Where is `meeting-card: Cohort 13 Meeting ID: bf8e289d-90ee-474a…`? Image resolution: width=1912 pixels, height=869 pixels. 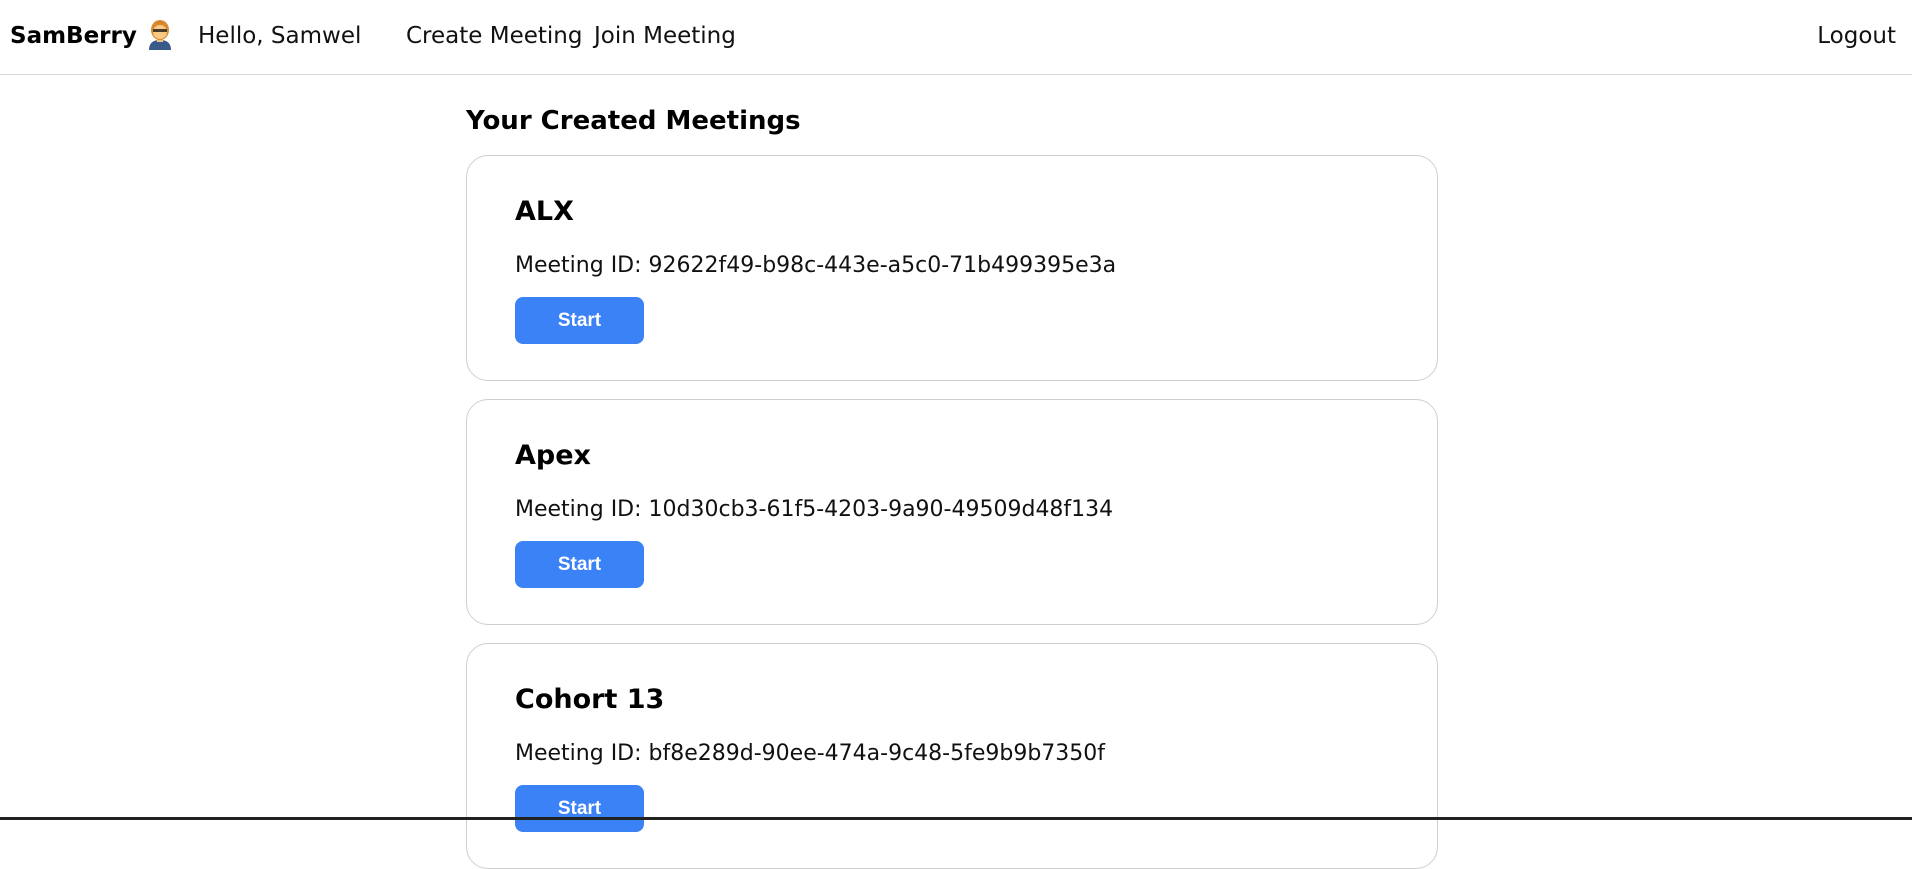
meeting-card: Cohort 13 Meeting ID: bf8e289d-90ee-474a… is located at coordinates (952, 756).